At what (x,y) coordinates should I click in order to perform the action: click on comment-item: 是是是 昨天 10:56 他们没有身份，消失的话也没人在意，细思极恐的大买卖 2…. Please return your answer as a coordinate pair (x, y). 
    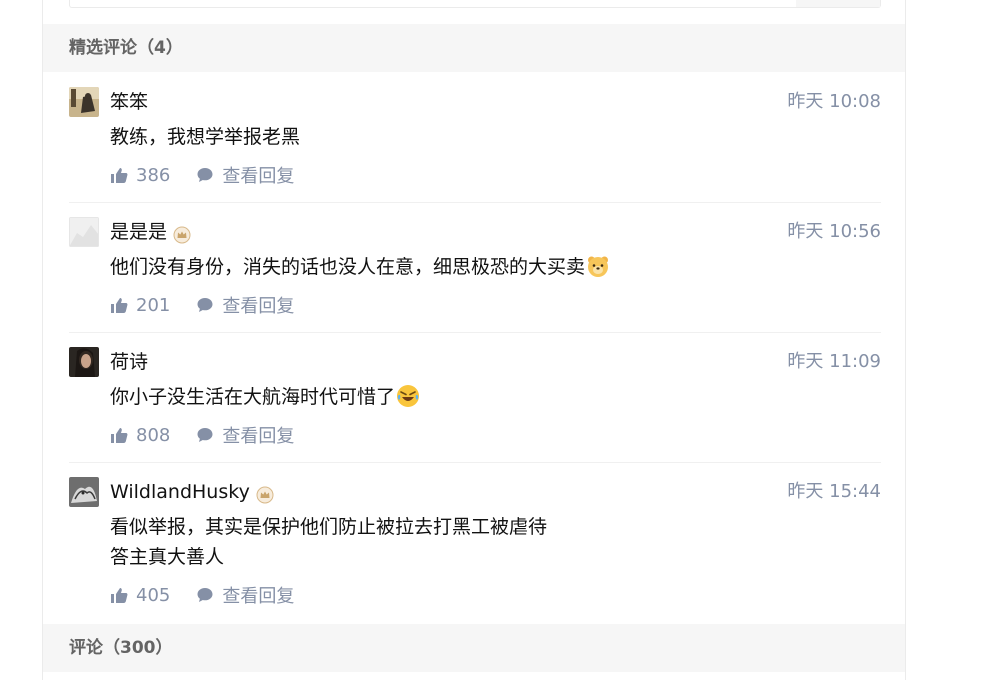
    Looking at the image, I should click on (475, 275).